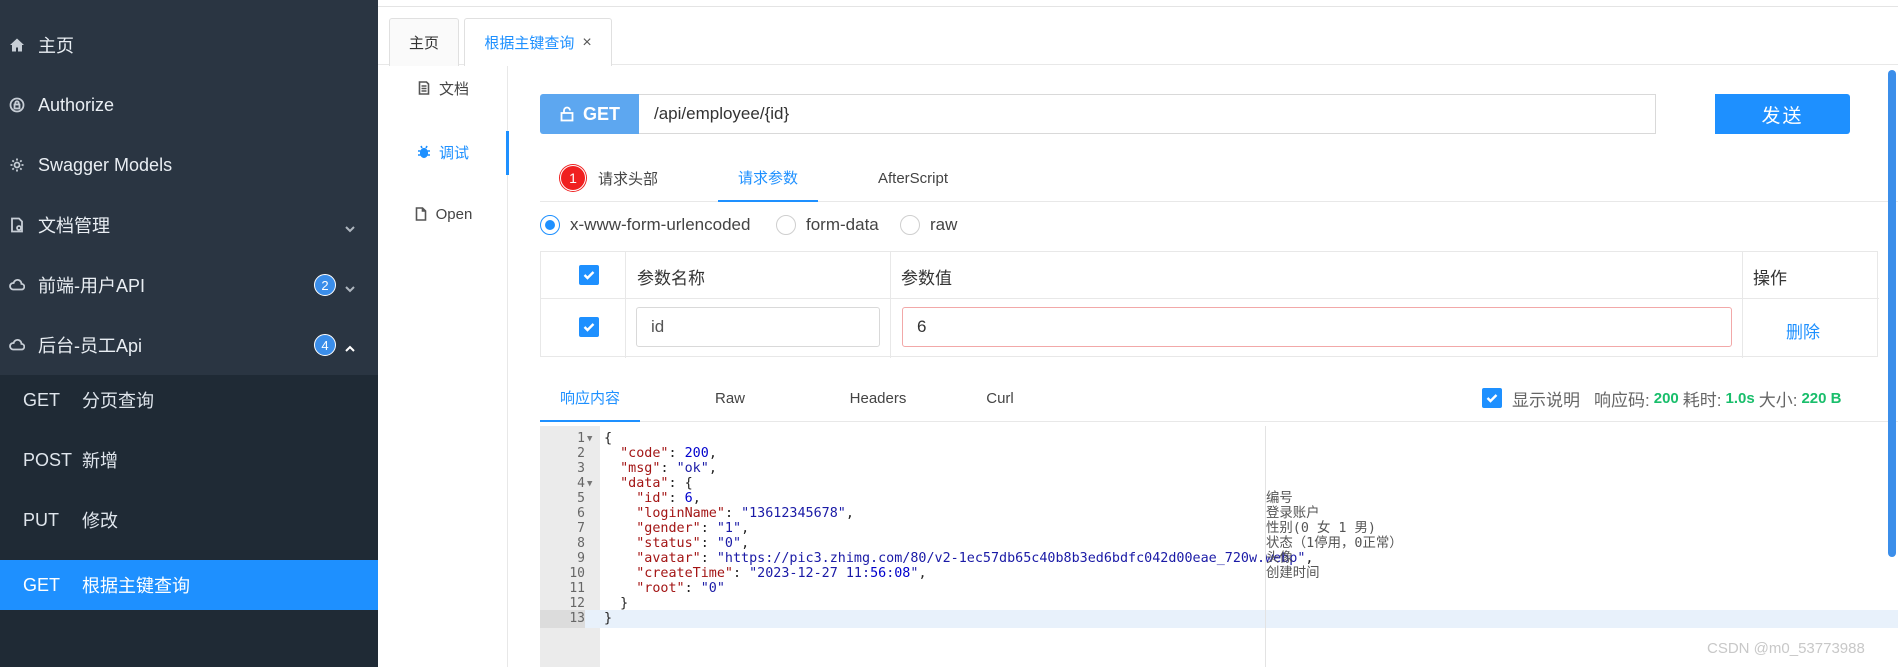 This screenshot has height=667, width=1898. Describe the element at coordinates (350, 345) in the screenshot. I see `chevron-up-icon` at that location.